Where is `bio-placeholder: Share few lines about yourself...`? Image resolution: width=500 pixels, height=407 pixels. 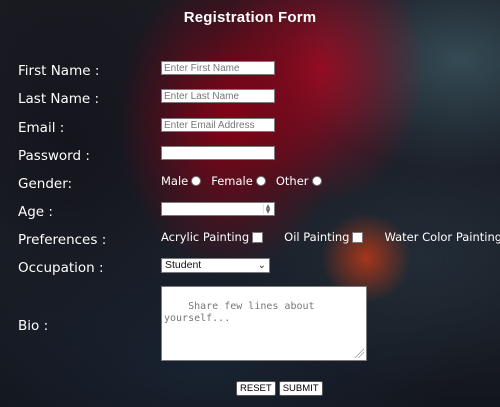
bio-placeholder: Share few lines about yourself... is located at coordinates (239, 312).